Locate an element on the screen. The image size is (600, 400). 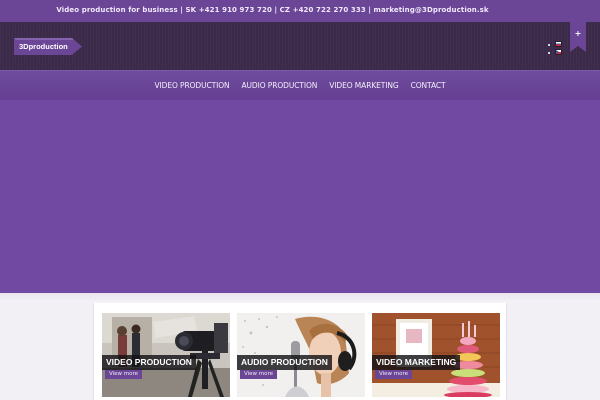
logo: 3Dproduction is located at coordinates (48, 46).